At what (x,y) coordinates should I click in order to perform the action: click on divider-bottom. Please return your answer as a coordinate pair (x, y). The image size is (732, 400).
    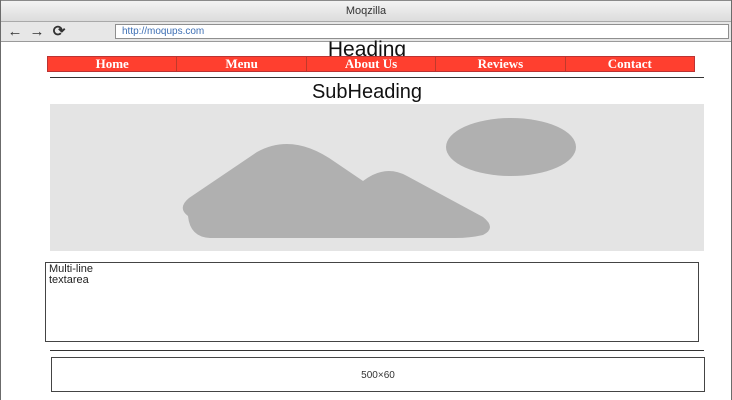
    Looking at the image, I should click on (377, 350).